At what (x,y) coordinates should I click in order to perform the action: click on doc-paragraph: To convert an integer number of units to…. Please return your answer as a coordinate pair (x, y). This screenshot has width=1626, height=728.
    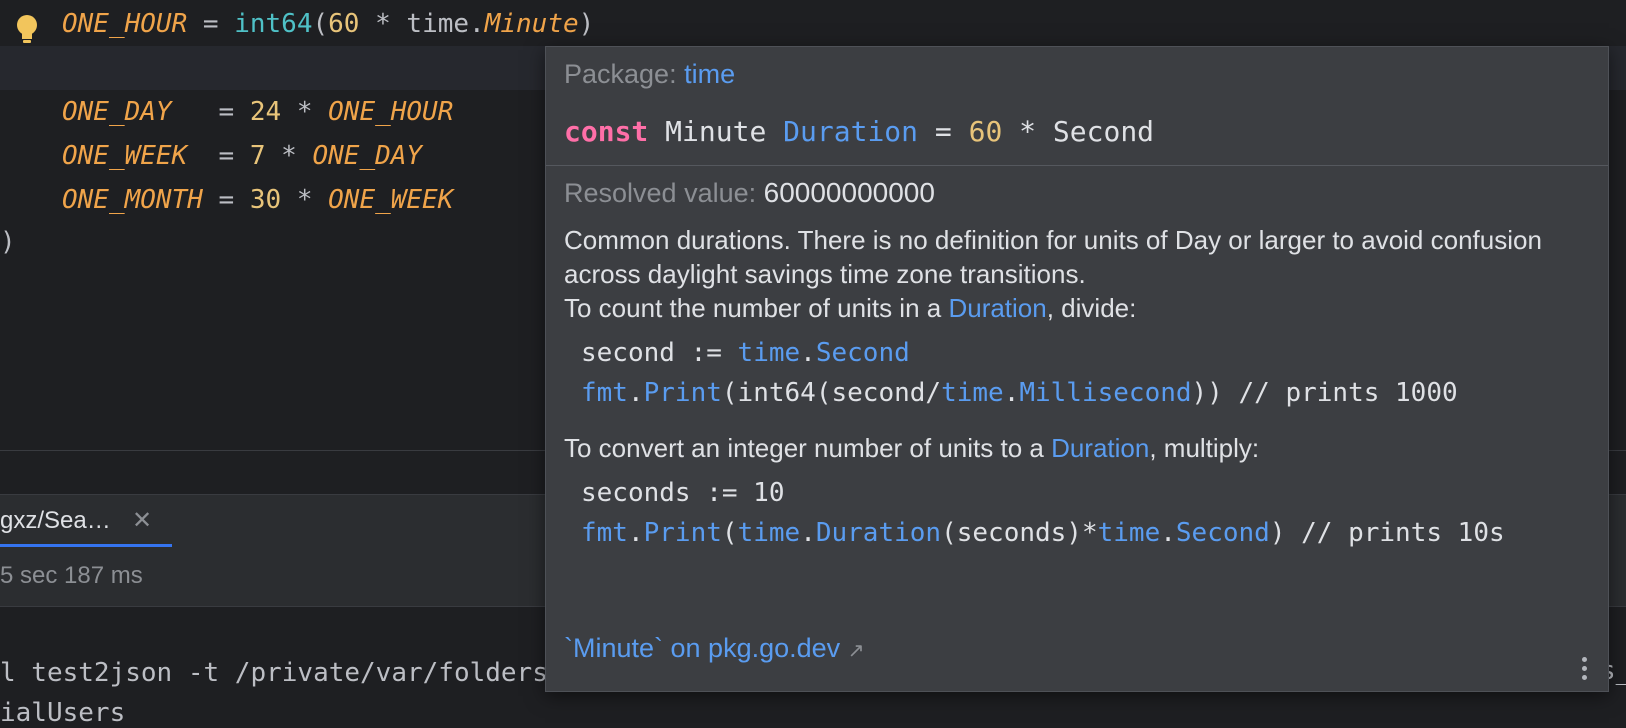
    Looking at the image, I should click on (1074, 448).